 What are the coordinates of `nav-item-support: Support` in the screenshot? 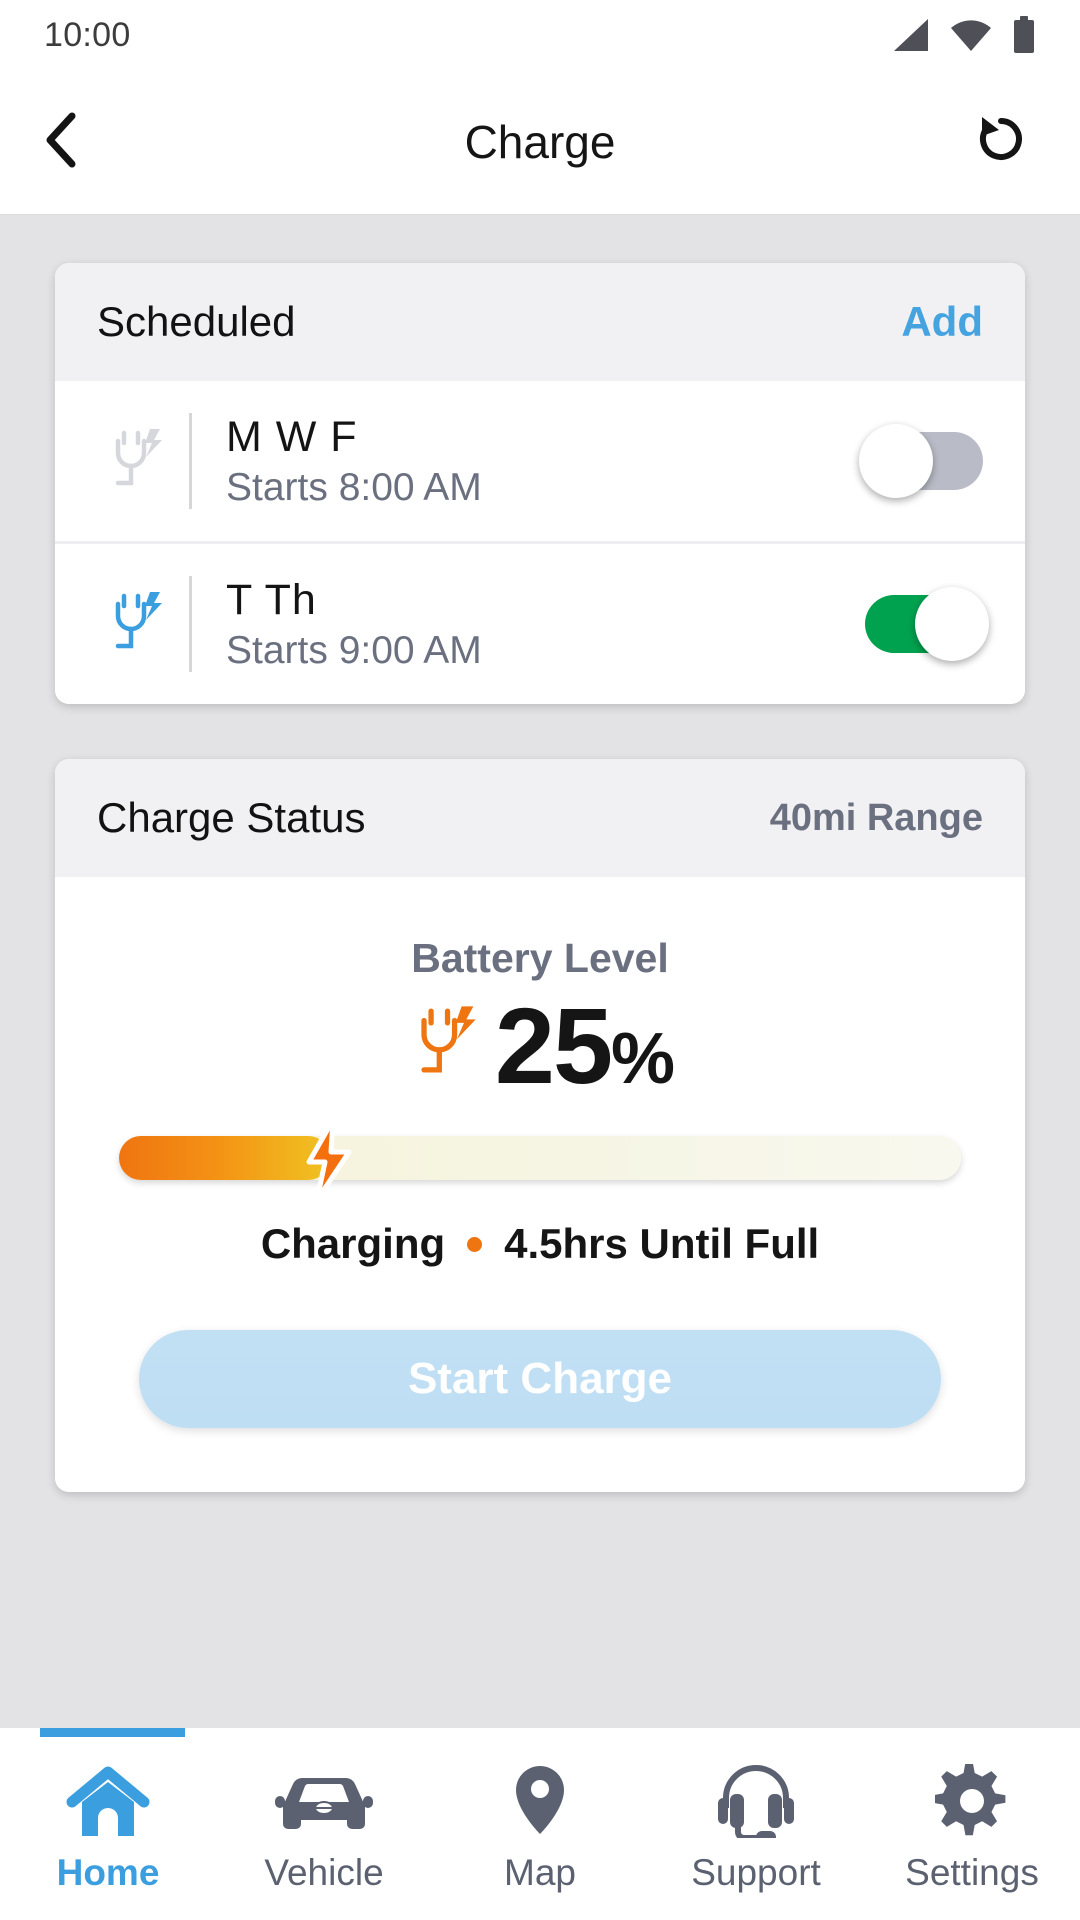 It's located at (756, 1824).